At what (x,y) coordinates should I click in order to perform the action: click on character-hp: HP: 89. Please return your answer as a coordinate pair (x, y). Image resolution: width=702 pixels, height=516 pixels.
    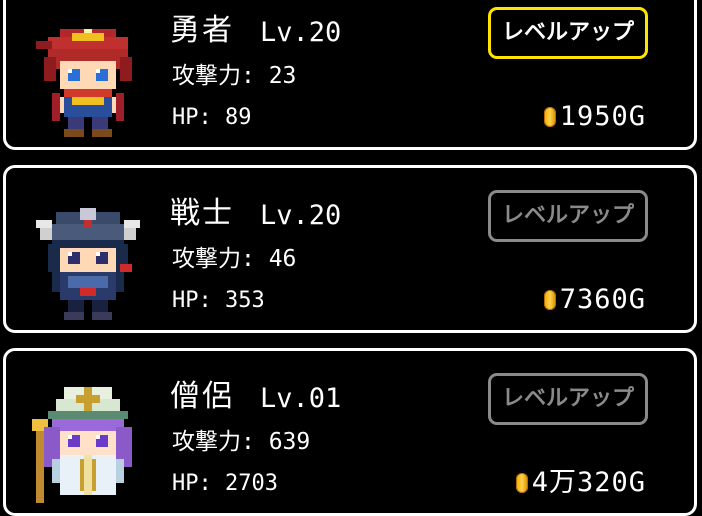
    Looking at the image, I should click on (212, 117).